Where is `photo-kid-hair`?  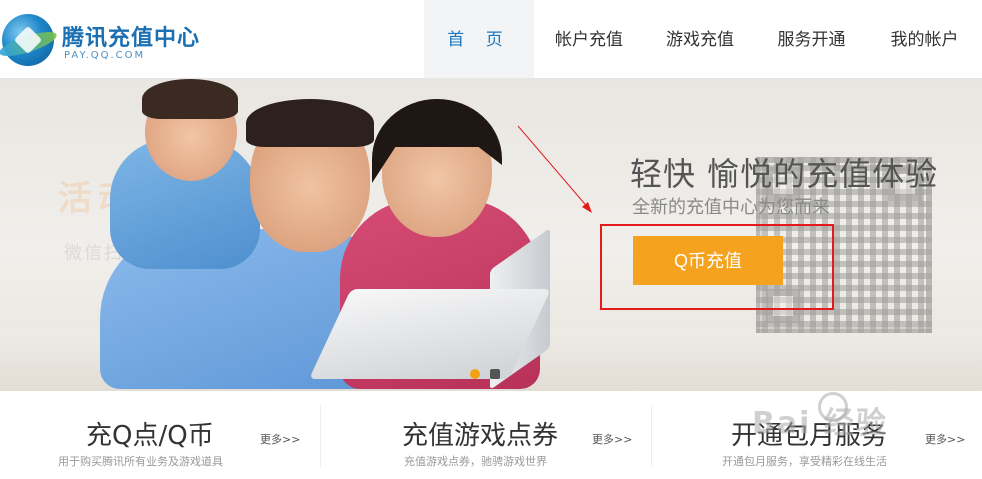
photo-kid-hair is located at coordinates (190, 99).